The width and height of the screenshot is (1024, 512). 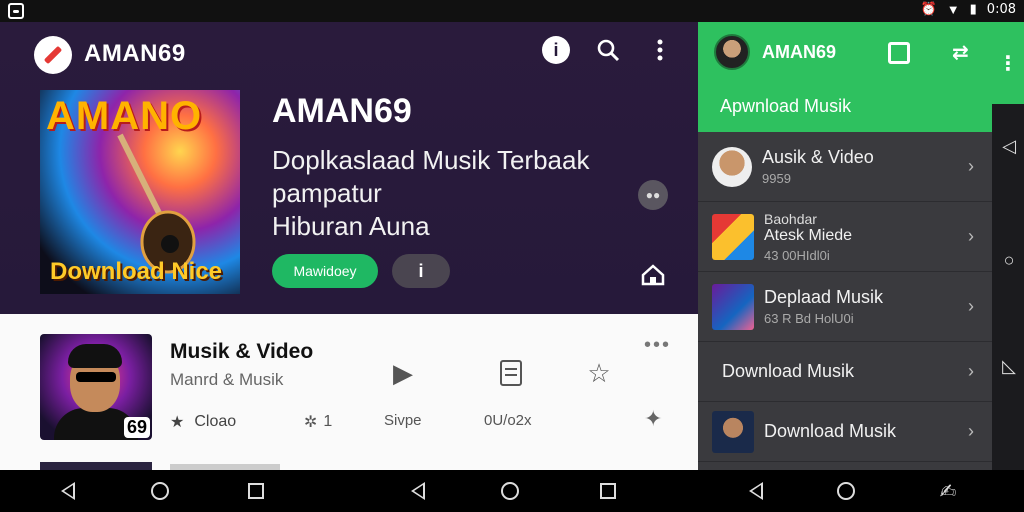 What do you see at coordinates (653, 275) in the screenshot?
I see `home-icon` at bounding box center [653, 275].